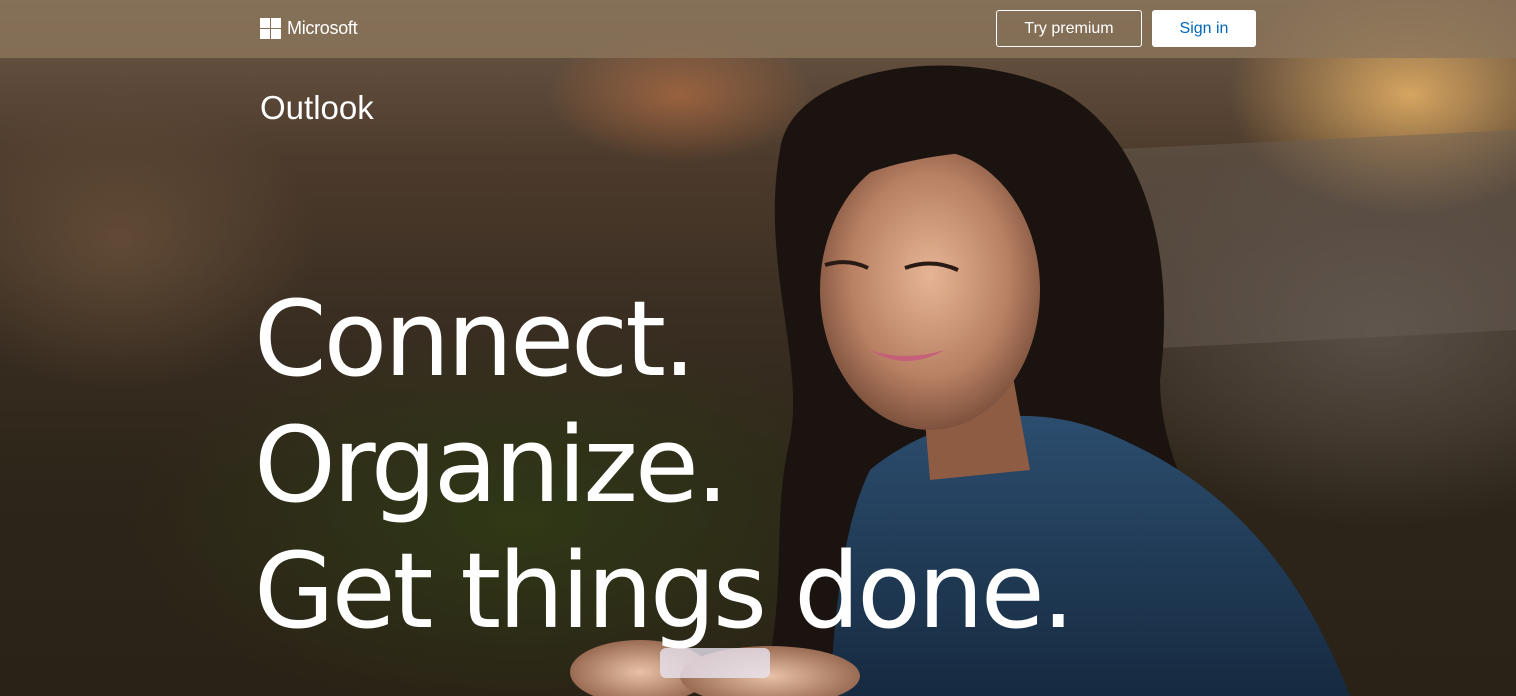  I want to click on microsoft-logo: Microsoft, so click(309, 28).